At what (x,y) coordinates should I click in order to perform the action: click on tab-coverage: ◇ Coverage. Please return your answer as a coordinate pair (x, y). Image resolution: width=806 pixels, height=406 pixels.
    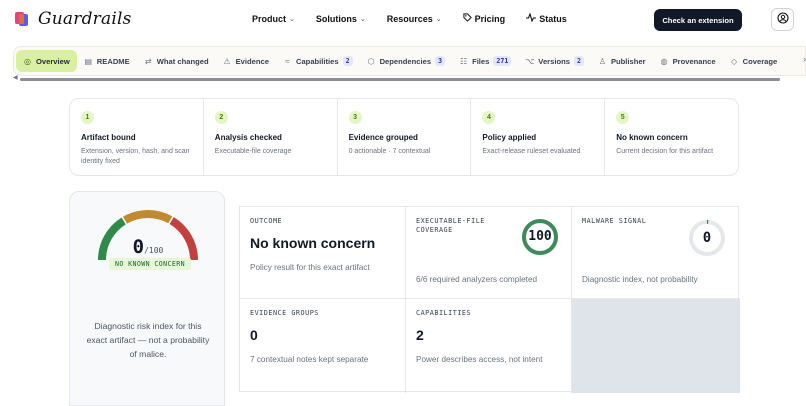
    Looking at the image, I should click on (754, 61).